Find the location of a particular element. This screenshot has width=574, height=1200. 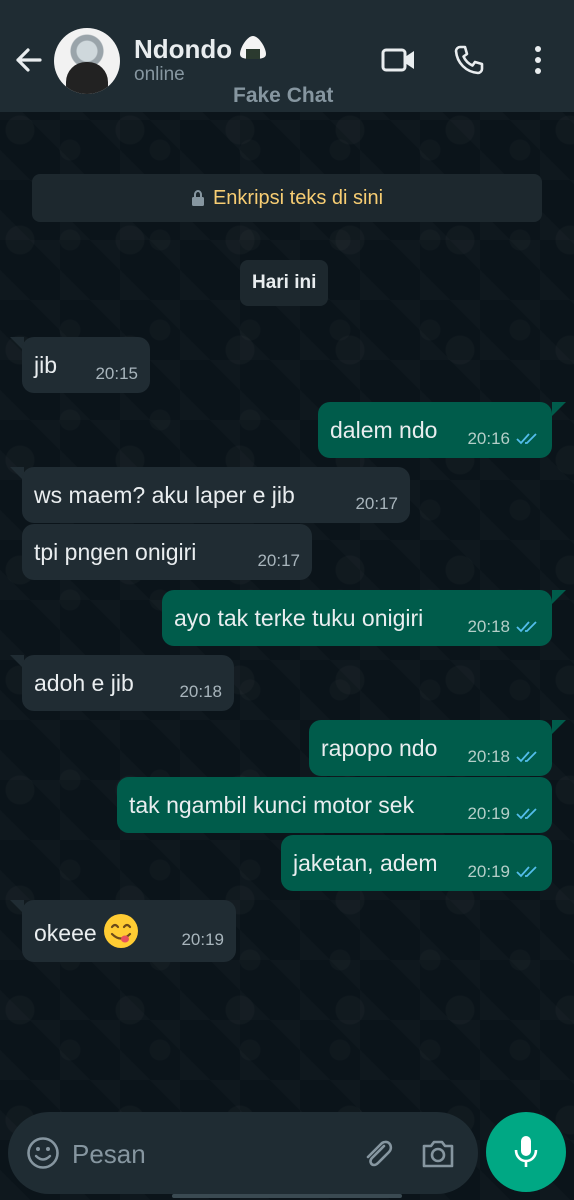

message-meta: 20:16 is located at coordinates (503, 430).